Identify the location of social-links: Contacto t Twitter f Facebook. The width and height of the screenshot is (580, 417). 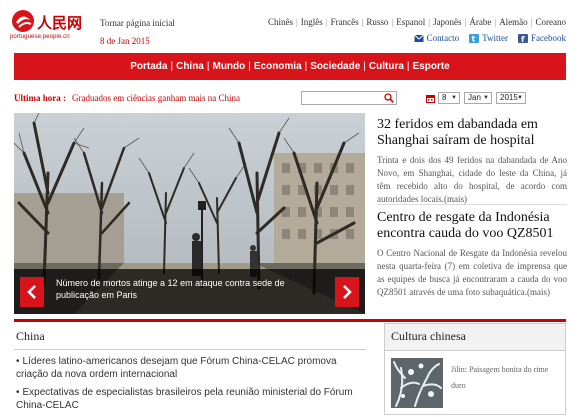
(489, 38).